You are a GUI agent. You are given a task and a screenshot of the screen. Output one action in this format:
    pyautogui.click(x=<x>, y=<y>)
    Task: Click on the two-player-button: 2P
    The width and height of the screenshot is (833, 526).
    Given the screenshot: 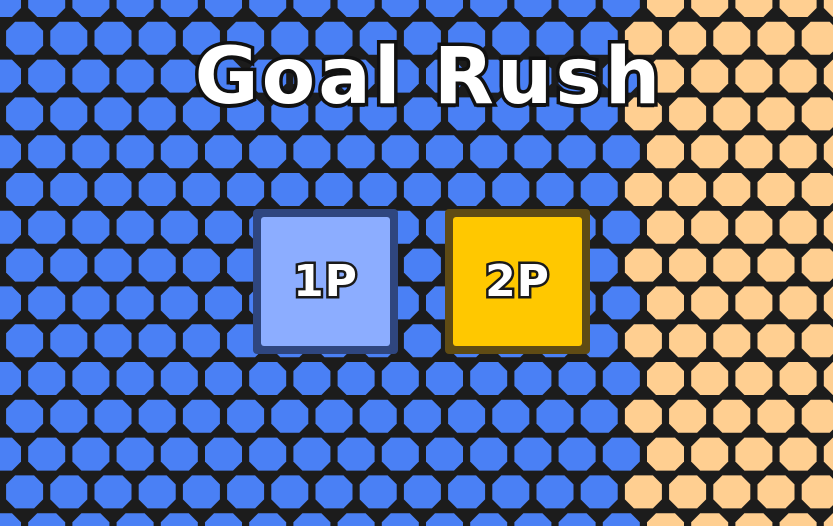 What is the action you would take?
    pyautogui.click(x=517, y=281)
    